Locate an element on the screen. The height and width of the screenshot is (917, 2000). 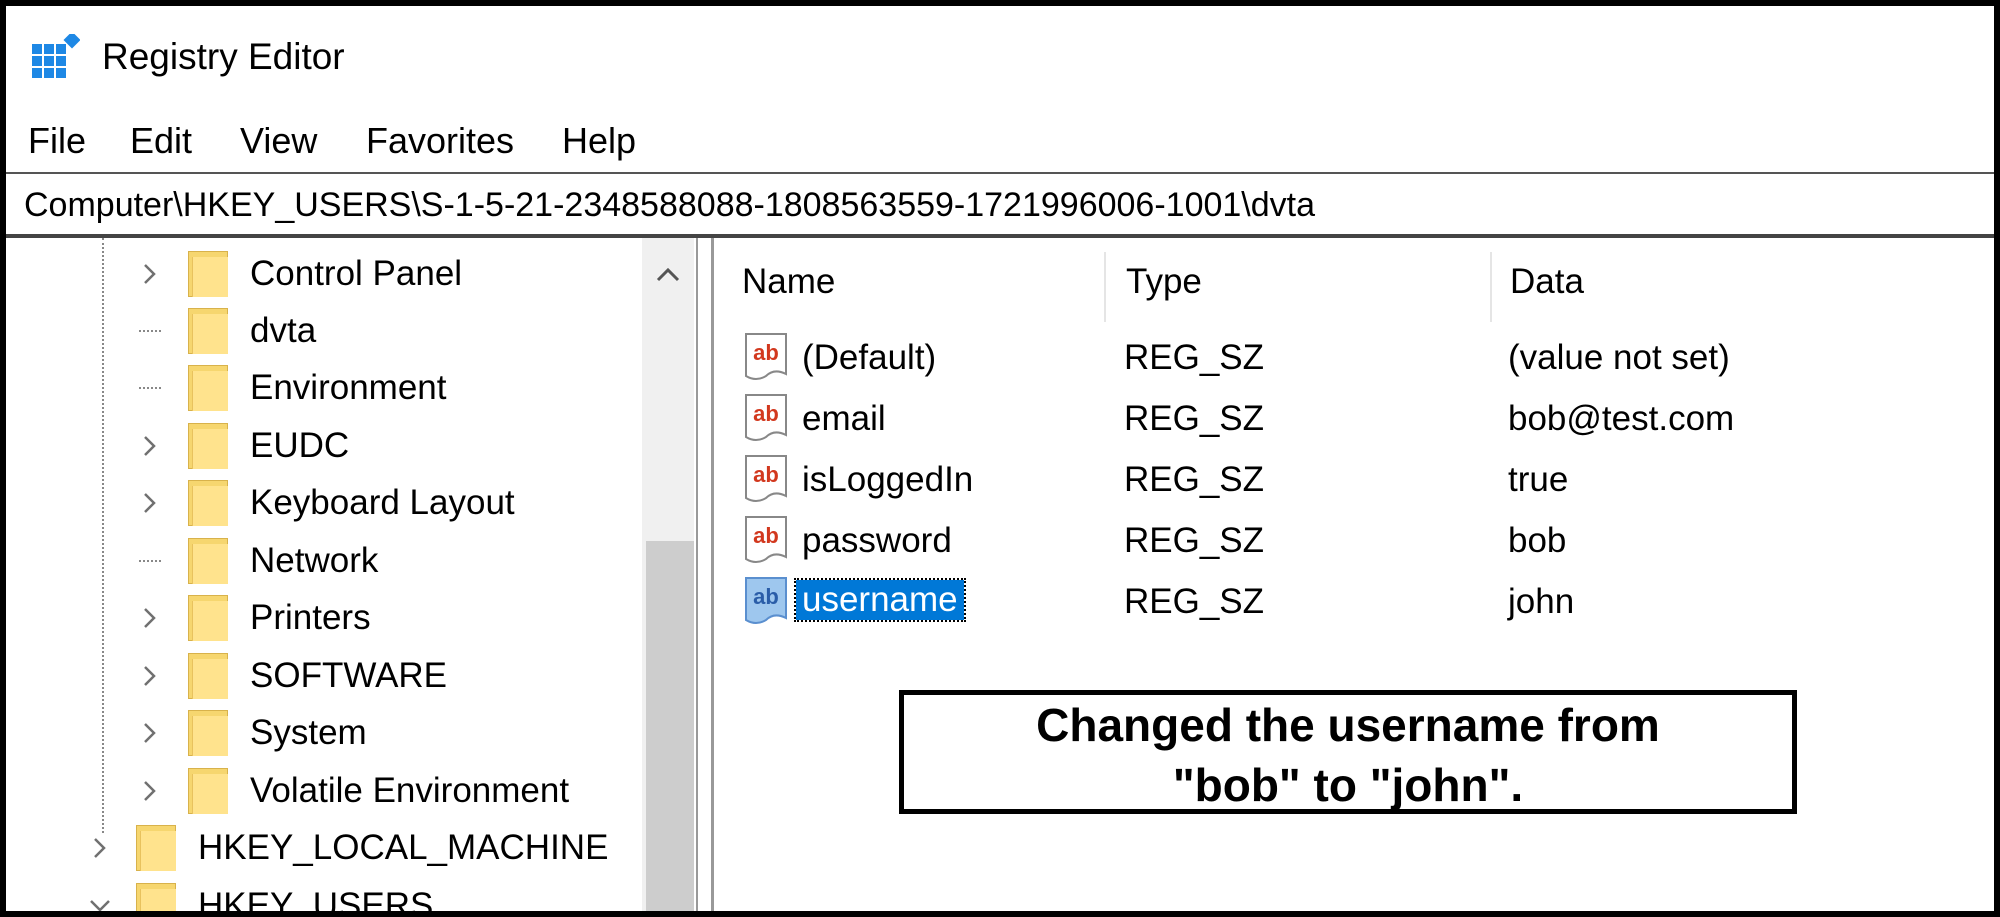
tree-item-software: SOFTWARE is located at coordinates (292, 676).